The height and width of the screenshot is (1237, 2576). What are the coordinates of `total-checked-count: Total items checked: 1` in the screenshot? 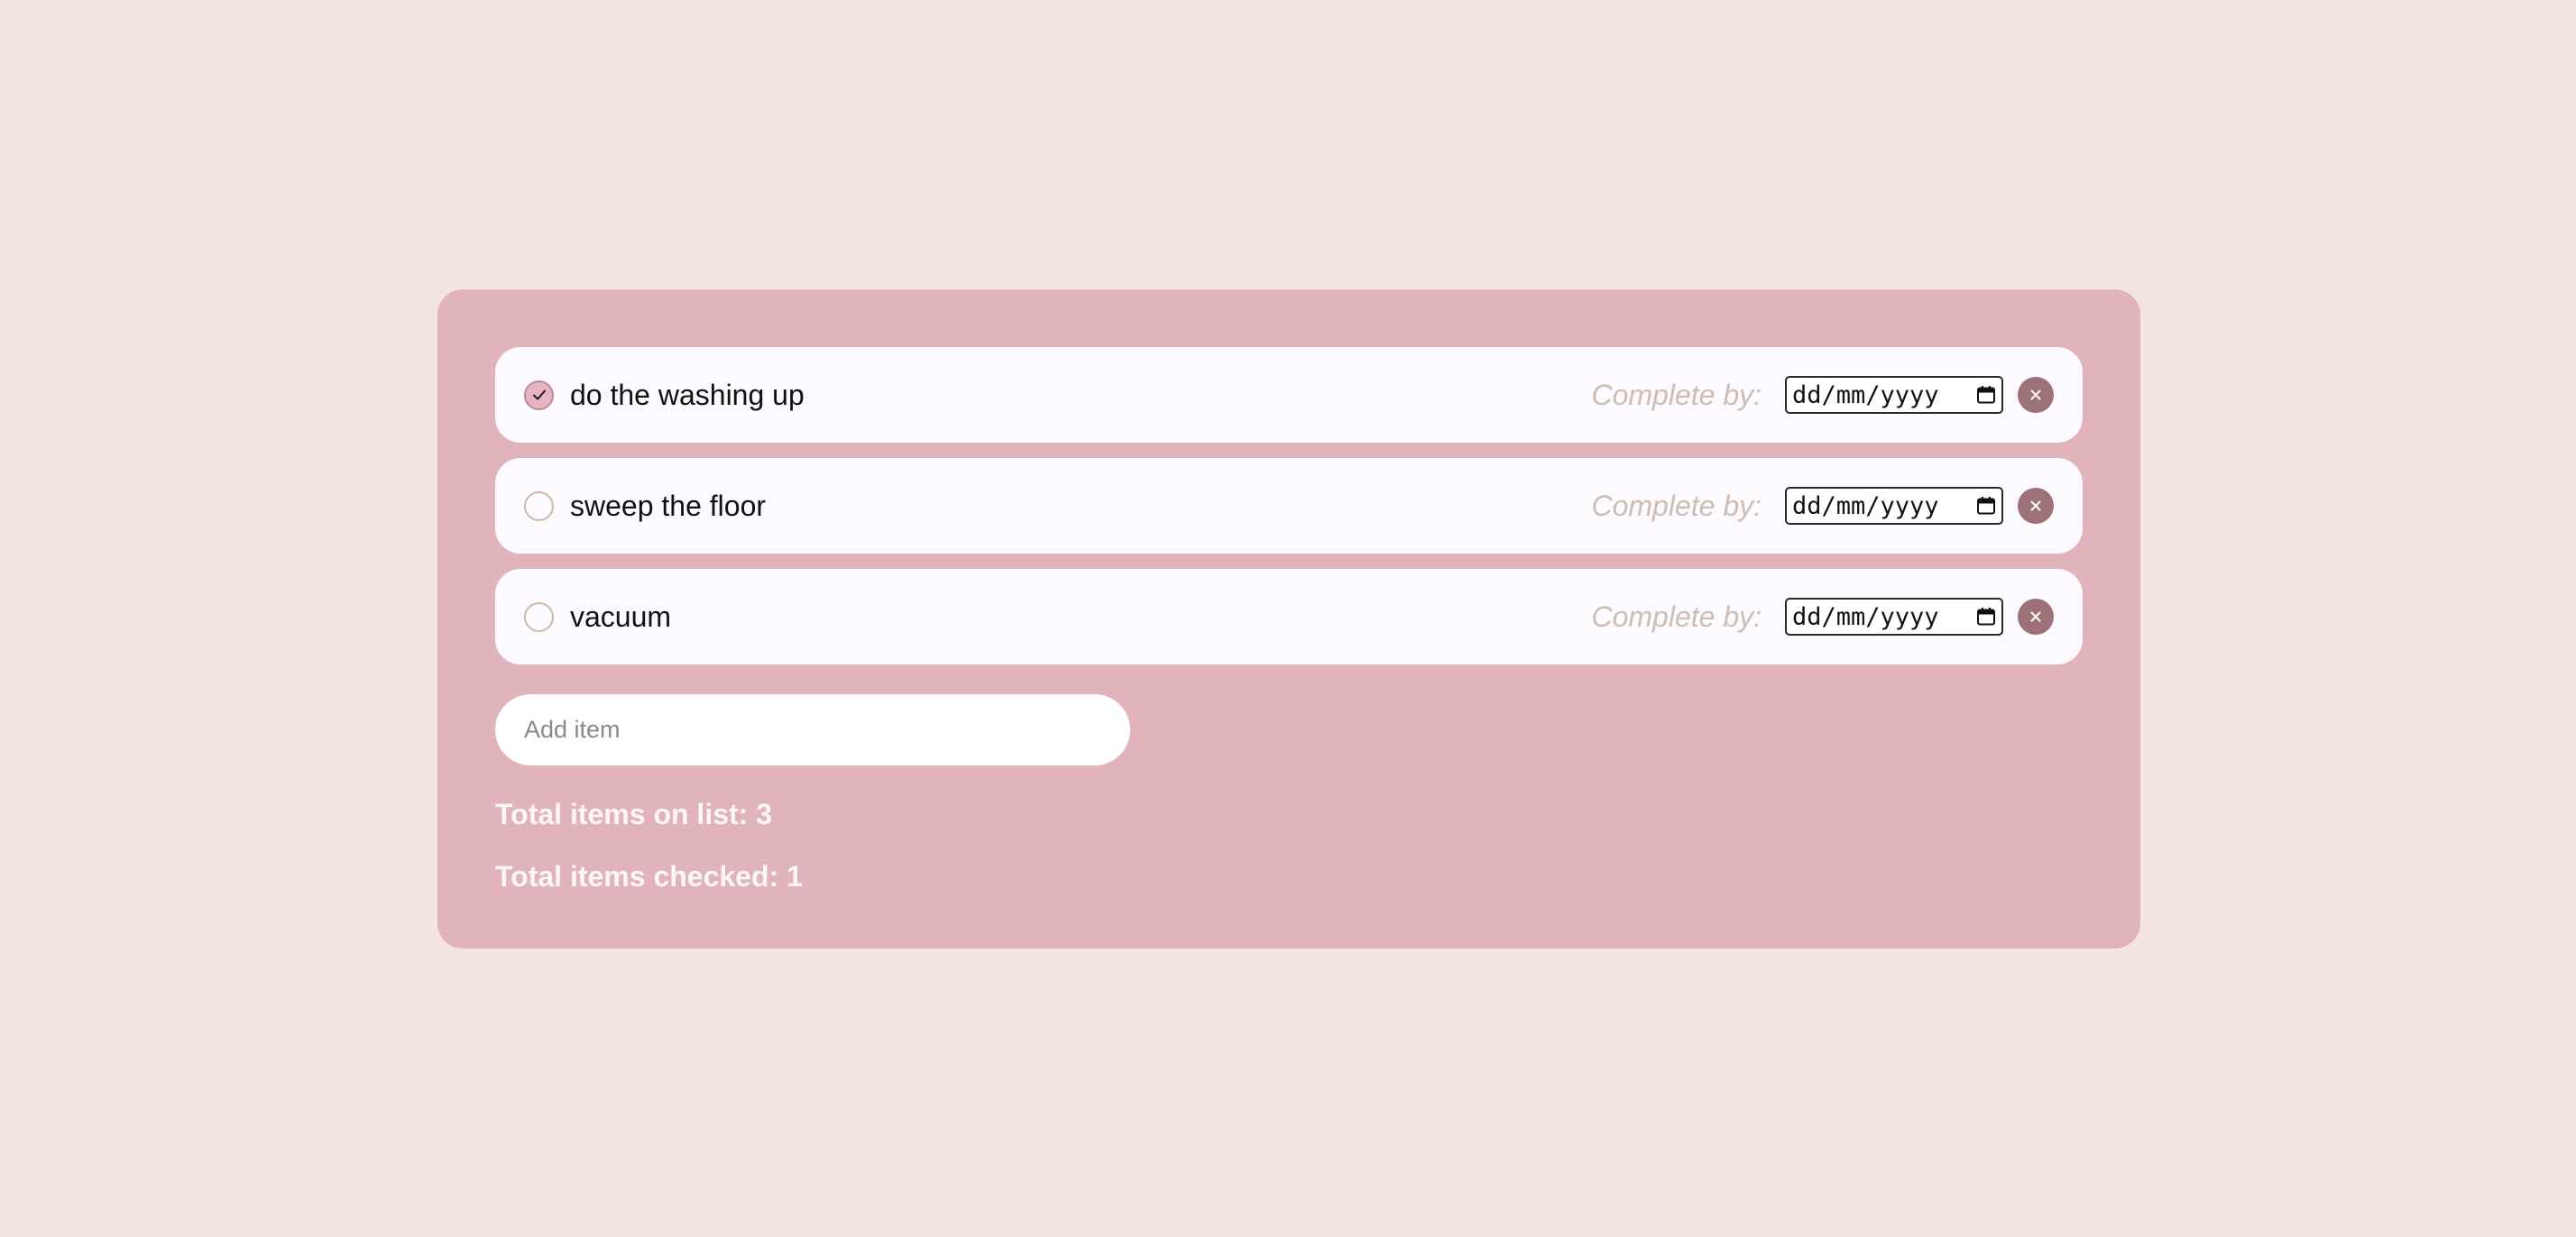 It's located at (649, 876).